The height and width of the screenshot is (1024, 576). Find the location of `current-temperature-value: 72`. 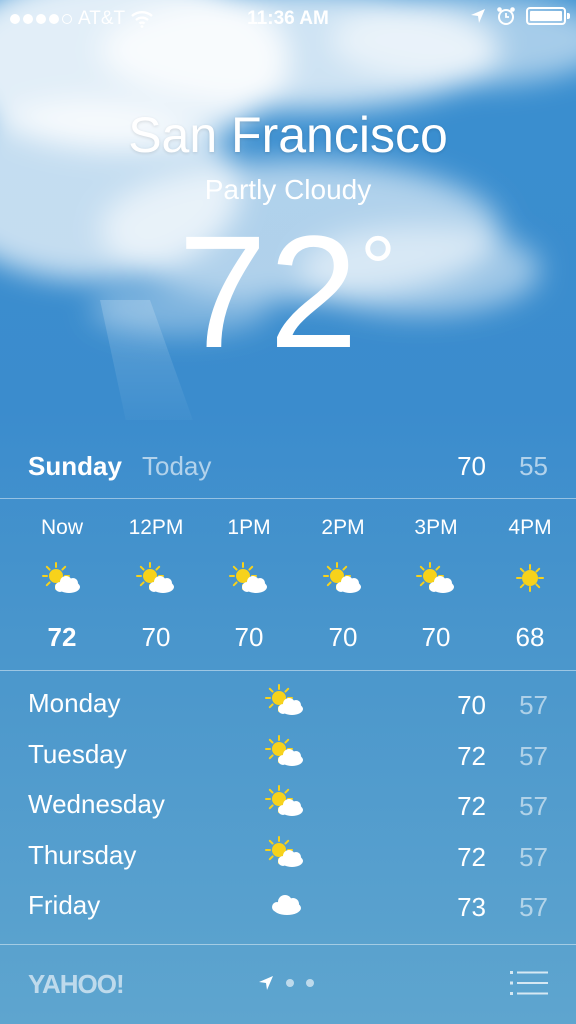

current-temperature-value: 72 is located at coordinates (269, 291).